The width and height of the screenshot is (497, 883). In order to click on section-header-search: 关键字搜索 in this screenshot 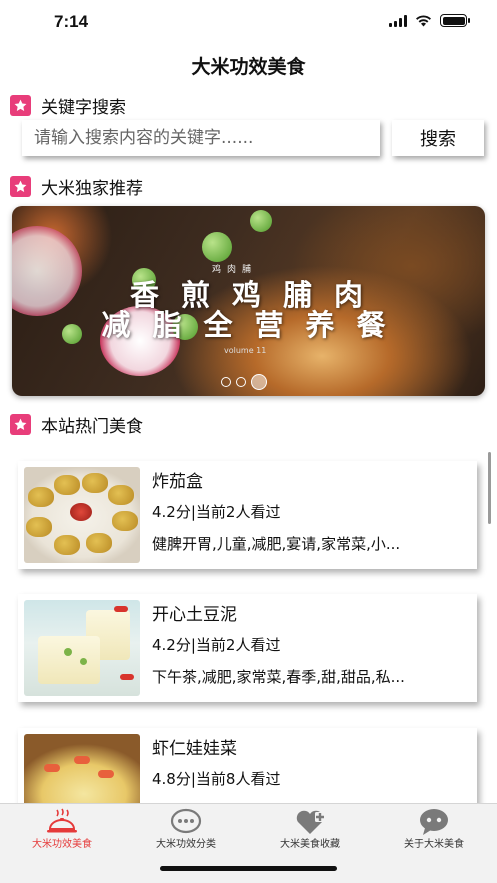, I will do `click(68, 105)`.